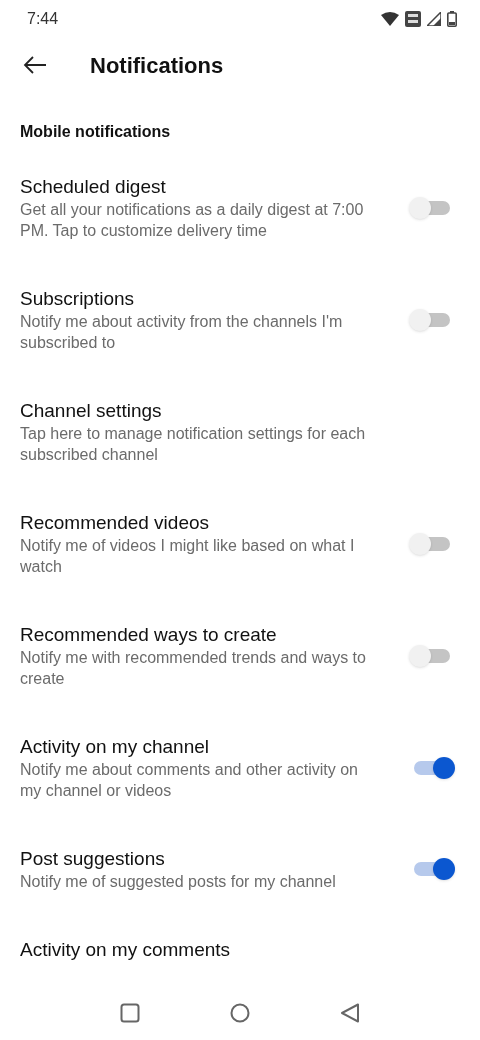  I want to click on home-button-icon, so click(240, 1012).